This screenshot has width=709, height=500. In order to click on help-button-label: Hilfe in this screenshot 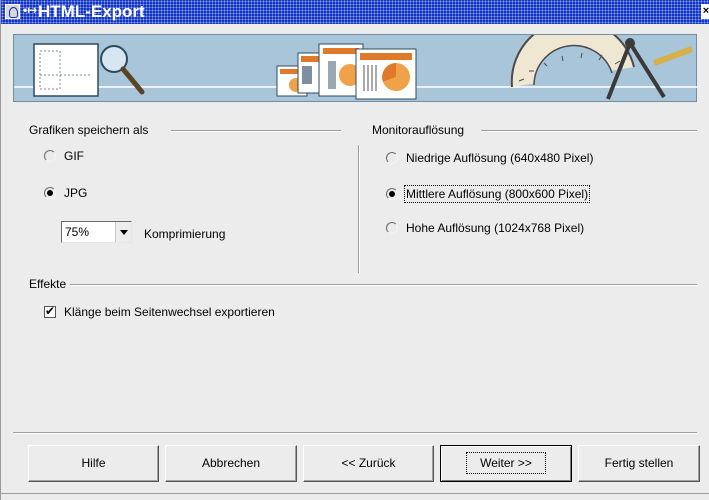, I will do `click(93, 463)`.